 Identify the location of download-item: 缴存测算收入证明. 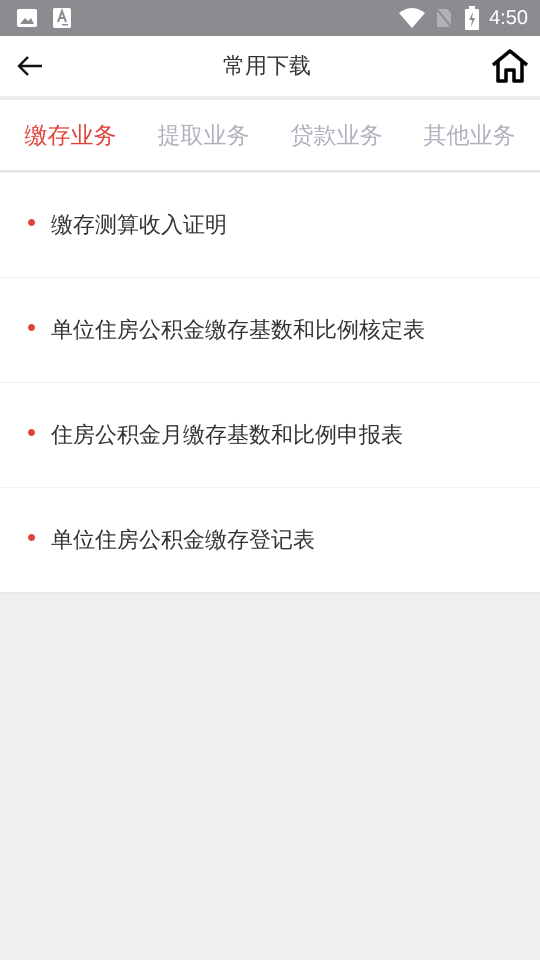
(139, 225).